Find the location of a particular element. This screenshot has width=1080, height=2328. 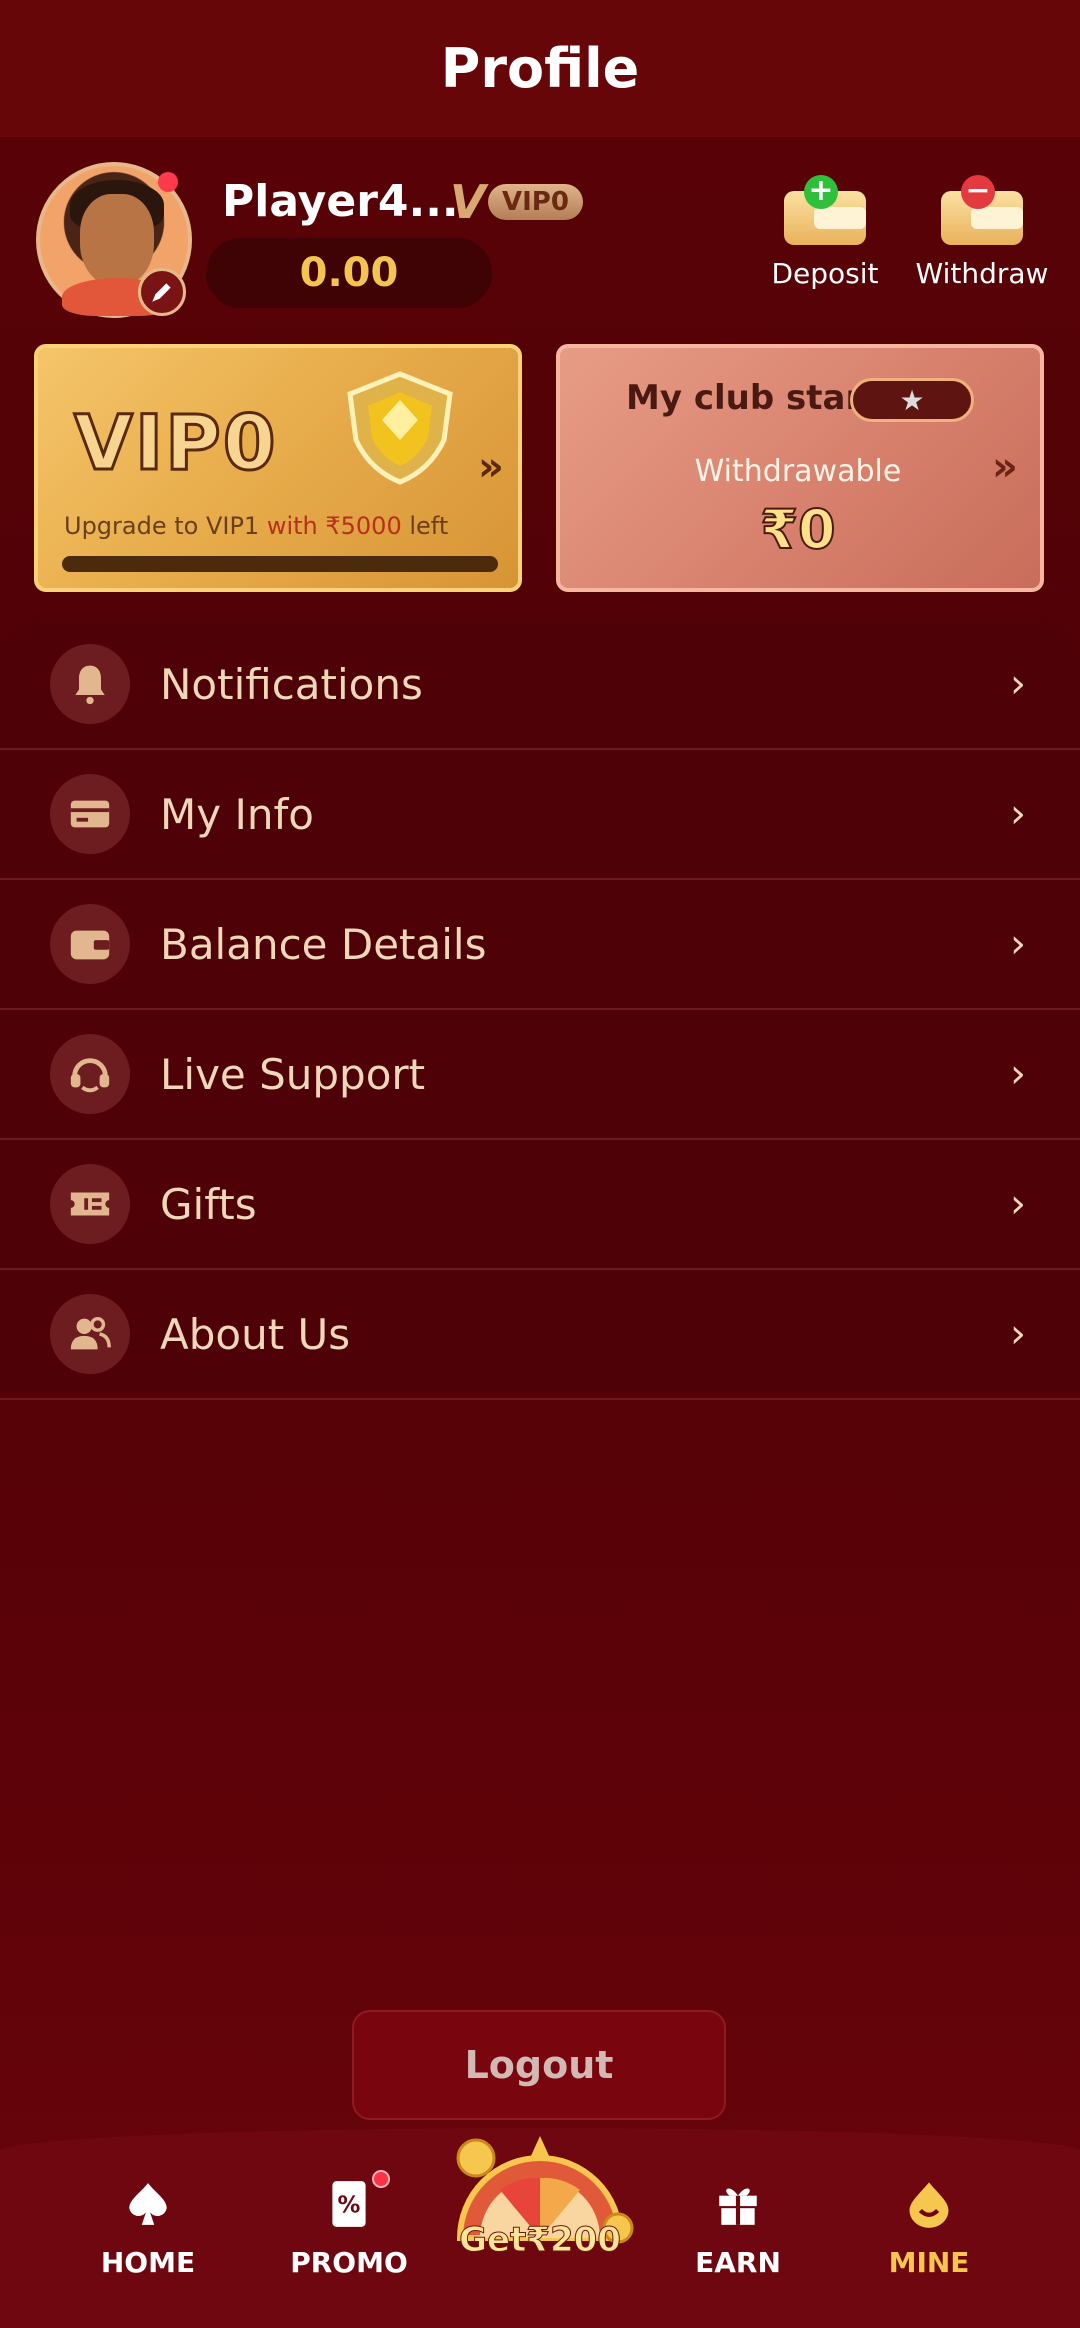

promo-coupon-icon: % is located at coordinates (349, 2204).